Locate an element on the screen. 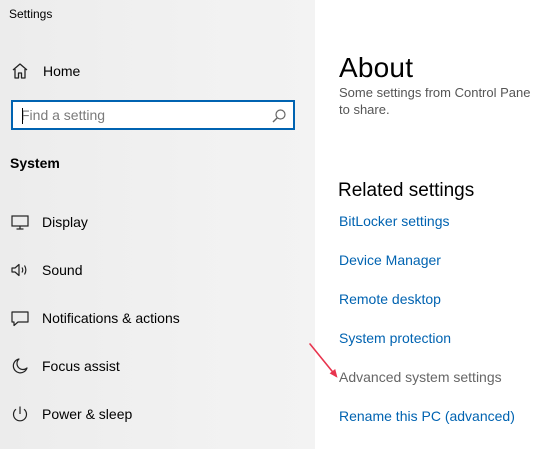 Image resolution: width=543 pixels, height=449 pixels. rename-pc-link: Rename this PC (advanced) is located at coordinates (427, 416).